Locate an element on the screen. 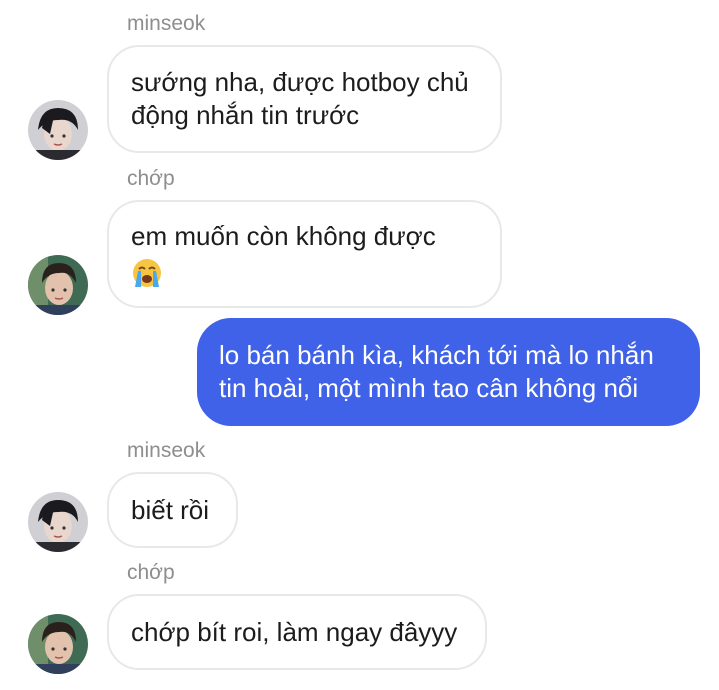 This screenshot has width=719, height=690. incoming-message-bubble: biết rồi is located at coordinates (172, 510).